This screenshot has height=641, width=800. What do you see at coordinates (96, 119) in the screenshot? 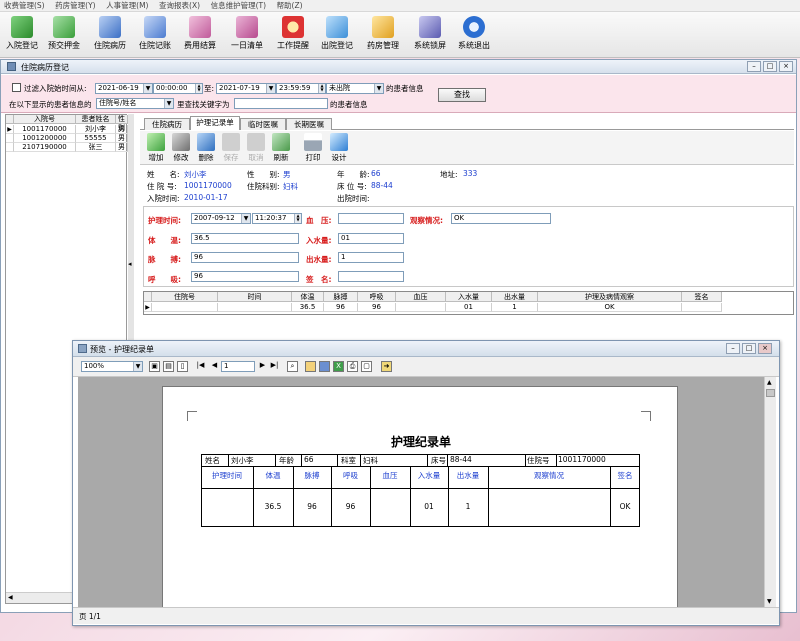
I see `column-header: 患者姓名` at bounding box center [96, 119].